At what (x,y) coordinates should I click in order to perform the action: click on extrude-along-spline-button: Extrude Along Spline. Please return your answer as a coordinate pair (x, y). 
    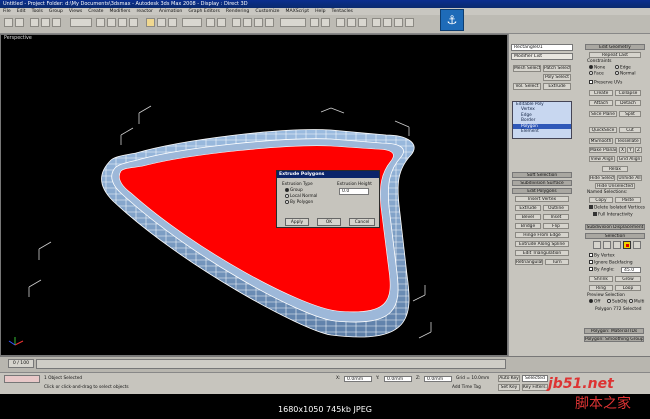
    Looking at the image, I should click on (542, 244).